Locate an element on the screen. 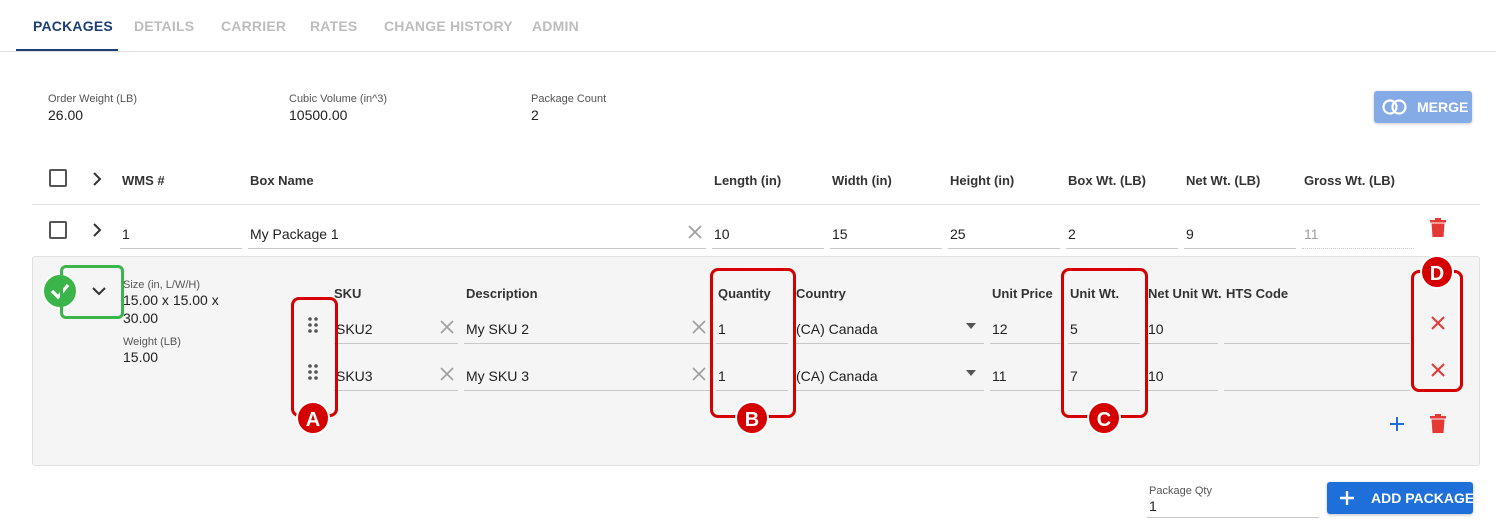 The height and width of the screenshot is (527, 1496). tab-packages: PACKAGES is located at coordinates (73, 26).